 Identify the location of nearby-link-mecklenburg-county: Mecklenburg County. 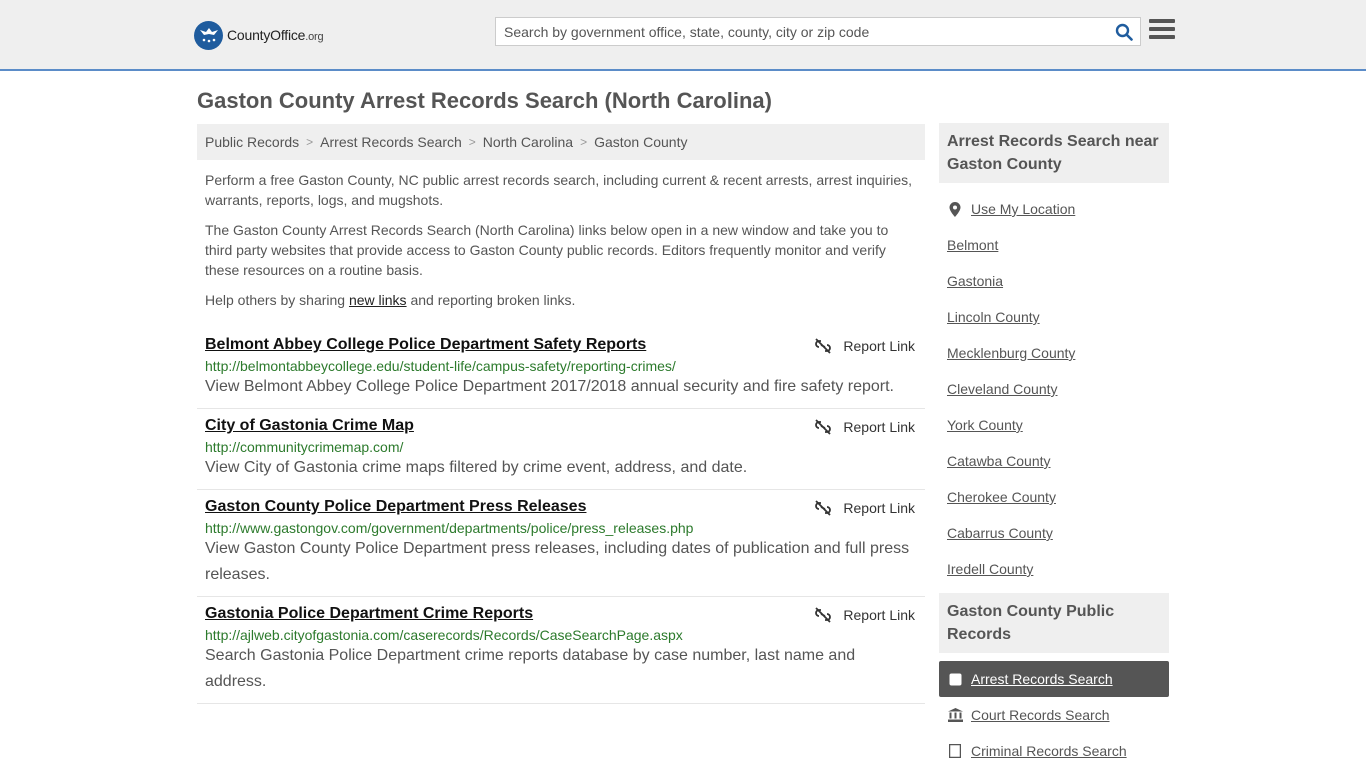
(1054, 353).